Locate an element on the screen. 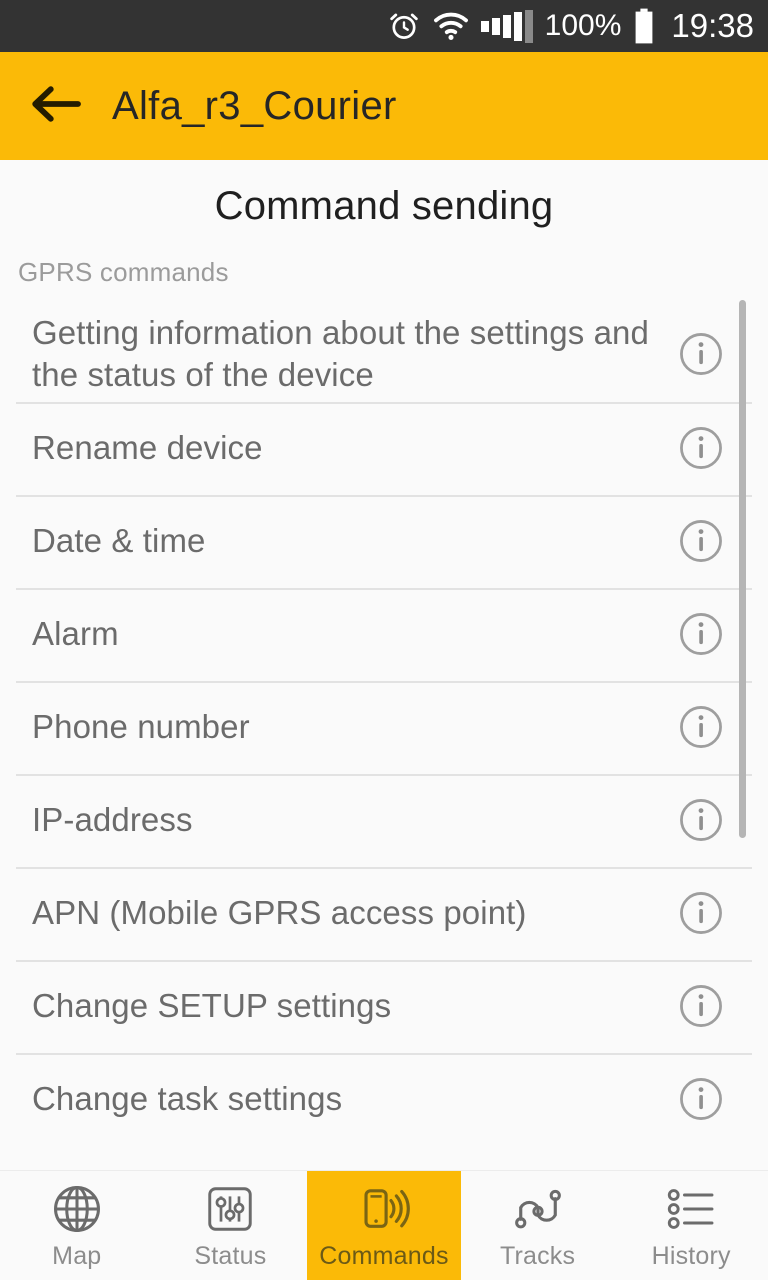  command-row: Change SETUP settings is located at coordinates (384, 1006).